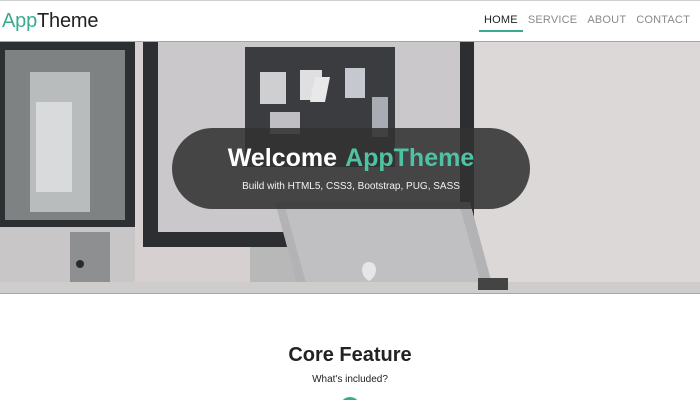 The width and height of the screenshot is (700, 400). Describe the element at coordinates (68, 21) in the screenshot. I see `brand-part-theme: Theme` at that location.